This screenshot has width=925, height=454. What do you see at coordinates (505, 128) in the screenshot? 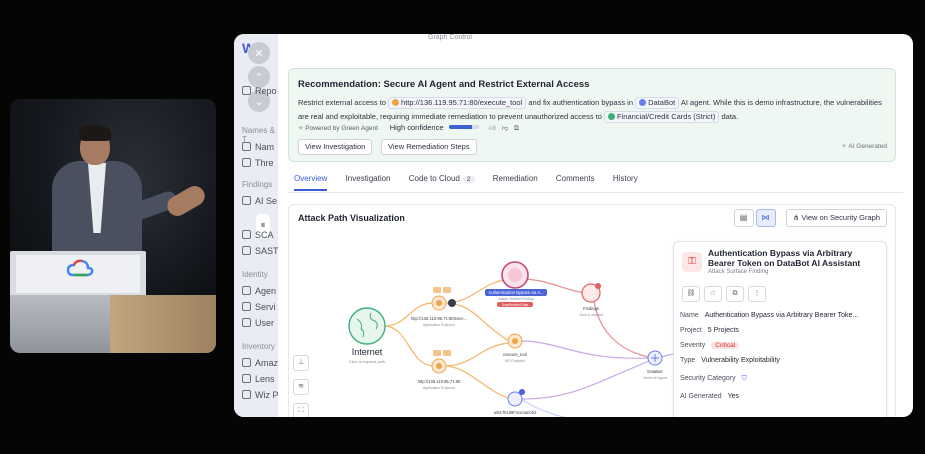
I see `thumbs-down-icon: 👎︎` at bounding box center [505, 128].